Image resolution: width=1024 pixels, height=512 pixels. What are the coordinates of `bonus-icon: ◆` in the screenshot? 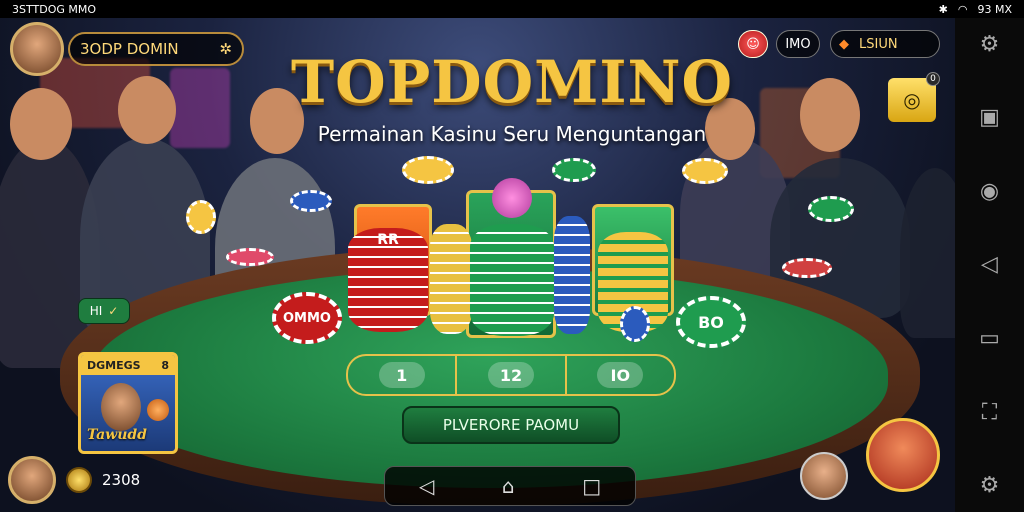 It's located at (844, 44).